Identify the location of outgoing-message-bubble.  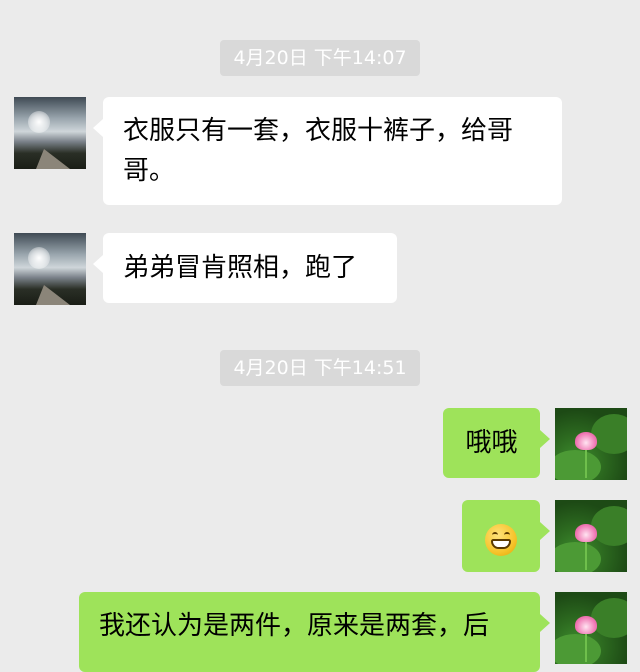
(506, 536).